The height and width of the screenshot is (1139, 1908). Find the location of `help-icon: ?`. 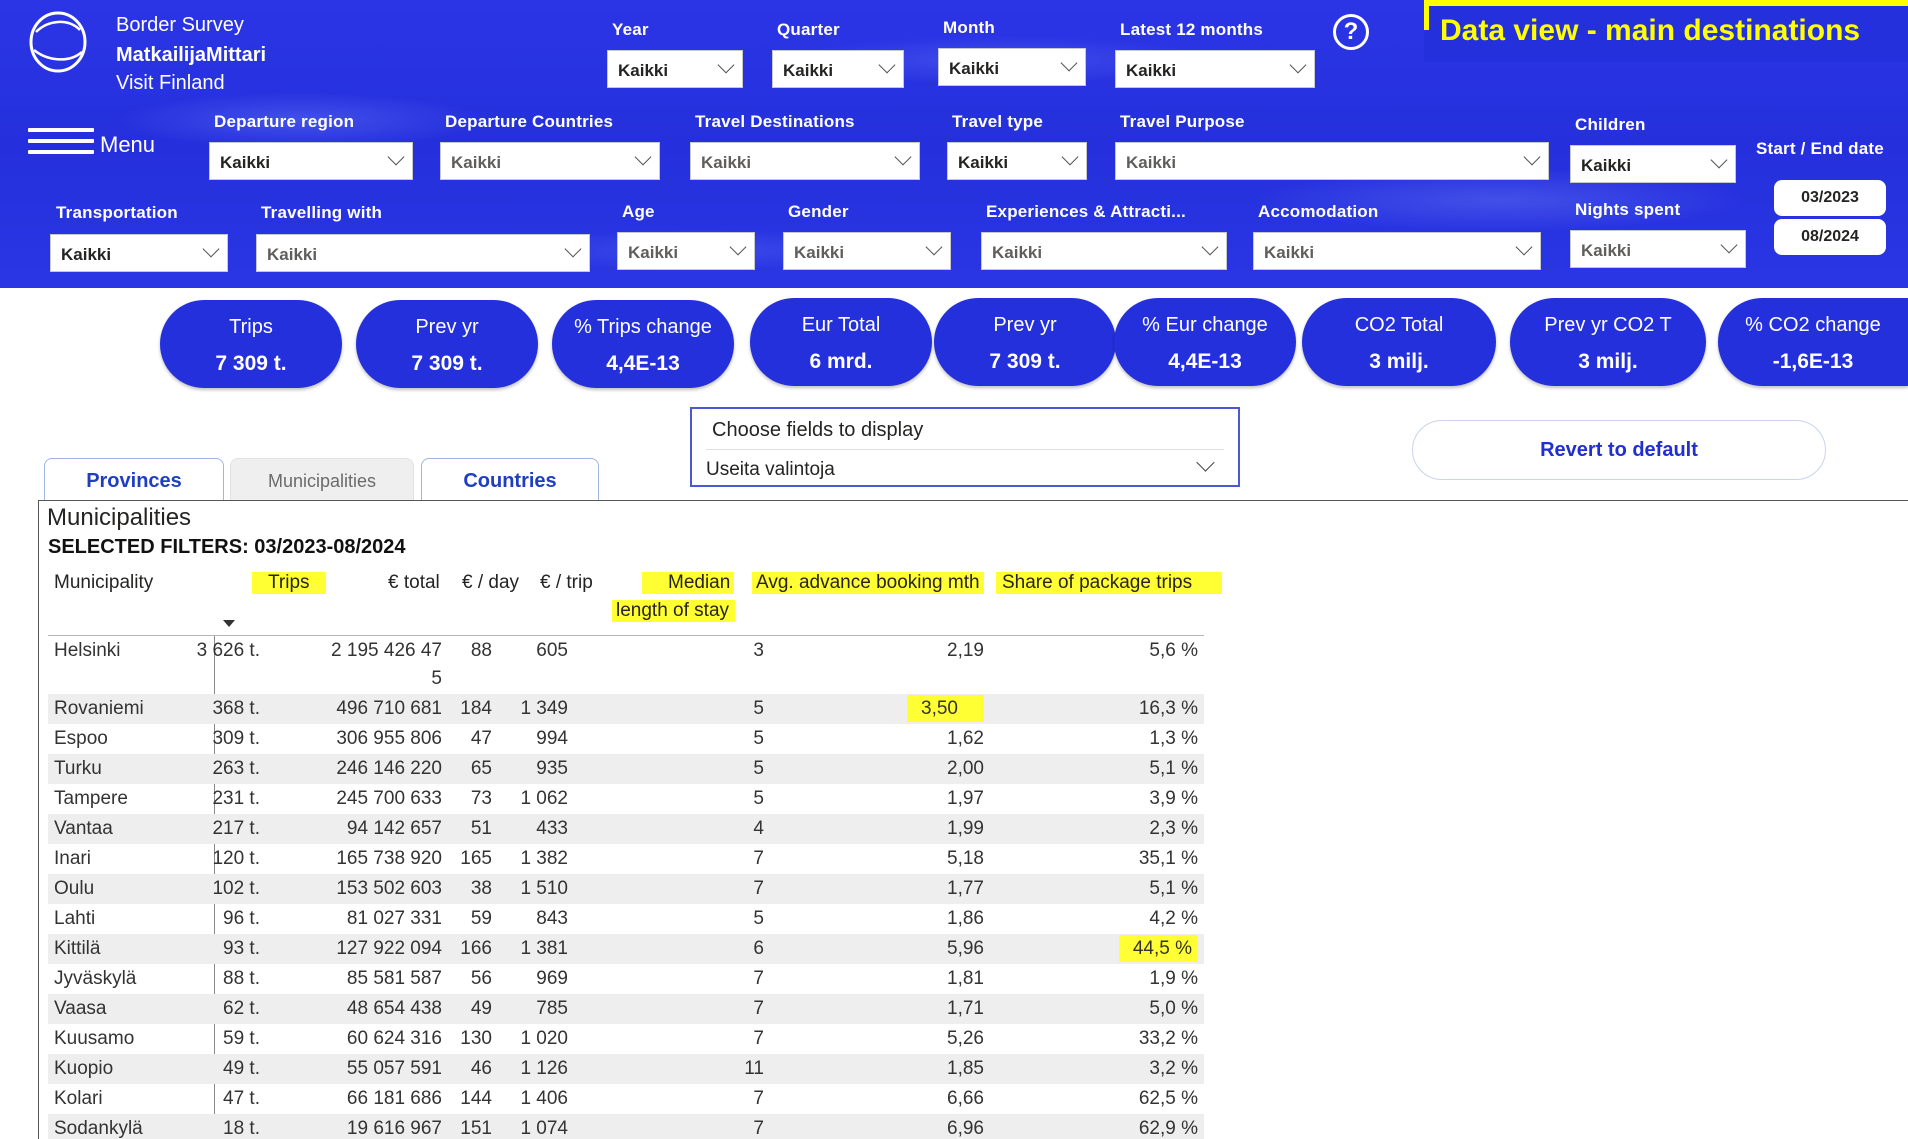

help-icon: ? is located at coordinates (1351, 32).